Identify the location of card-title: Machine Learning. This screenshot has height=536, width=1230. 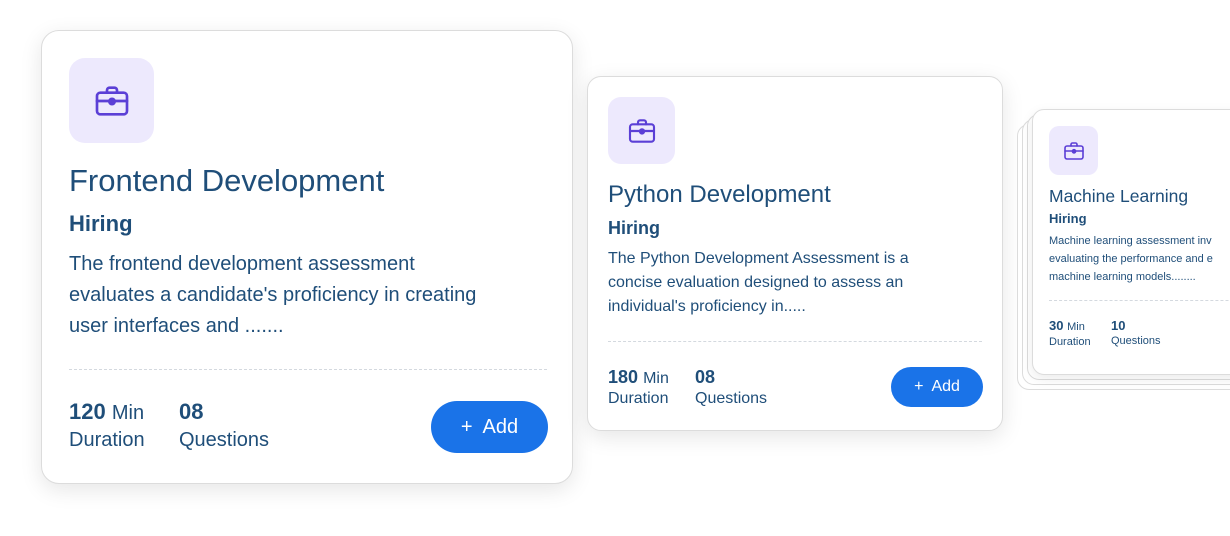
(1119, 196).